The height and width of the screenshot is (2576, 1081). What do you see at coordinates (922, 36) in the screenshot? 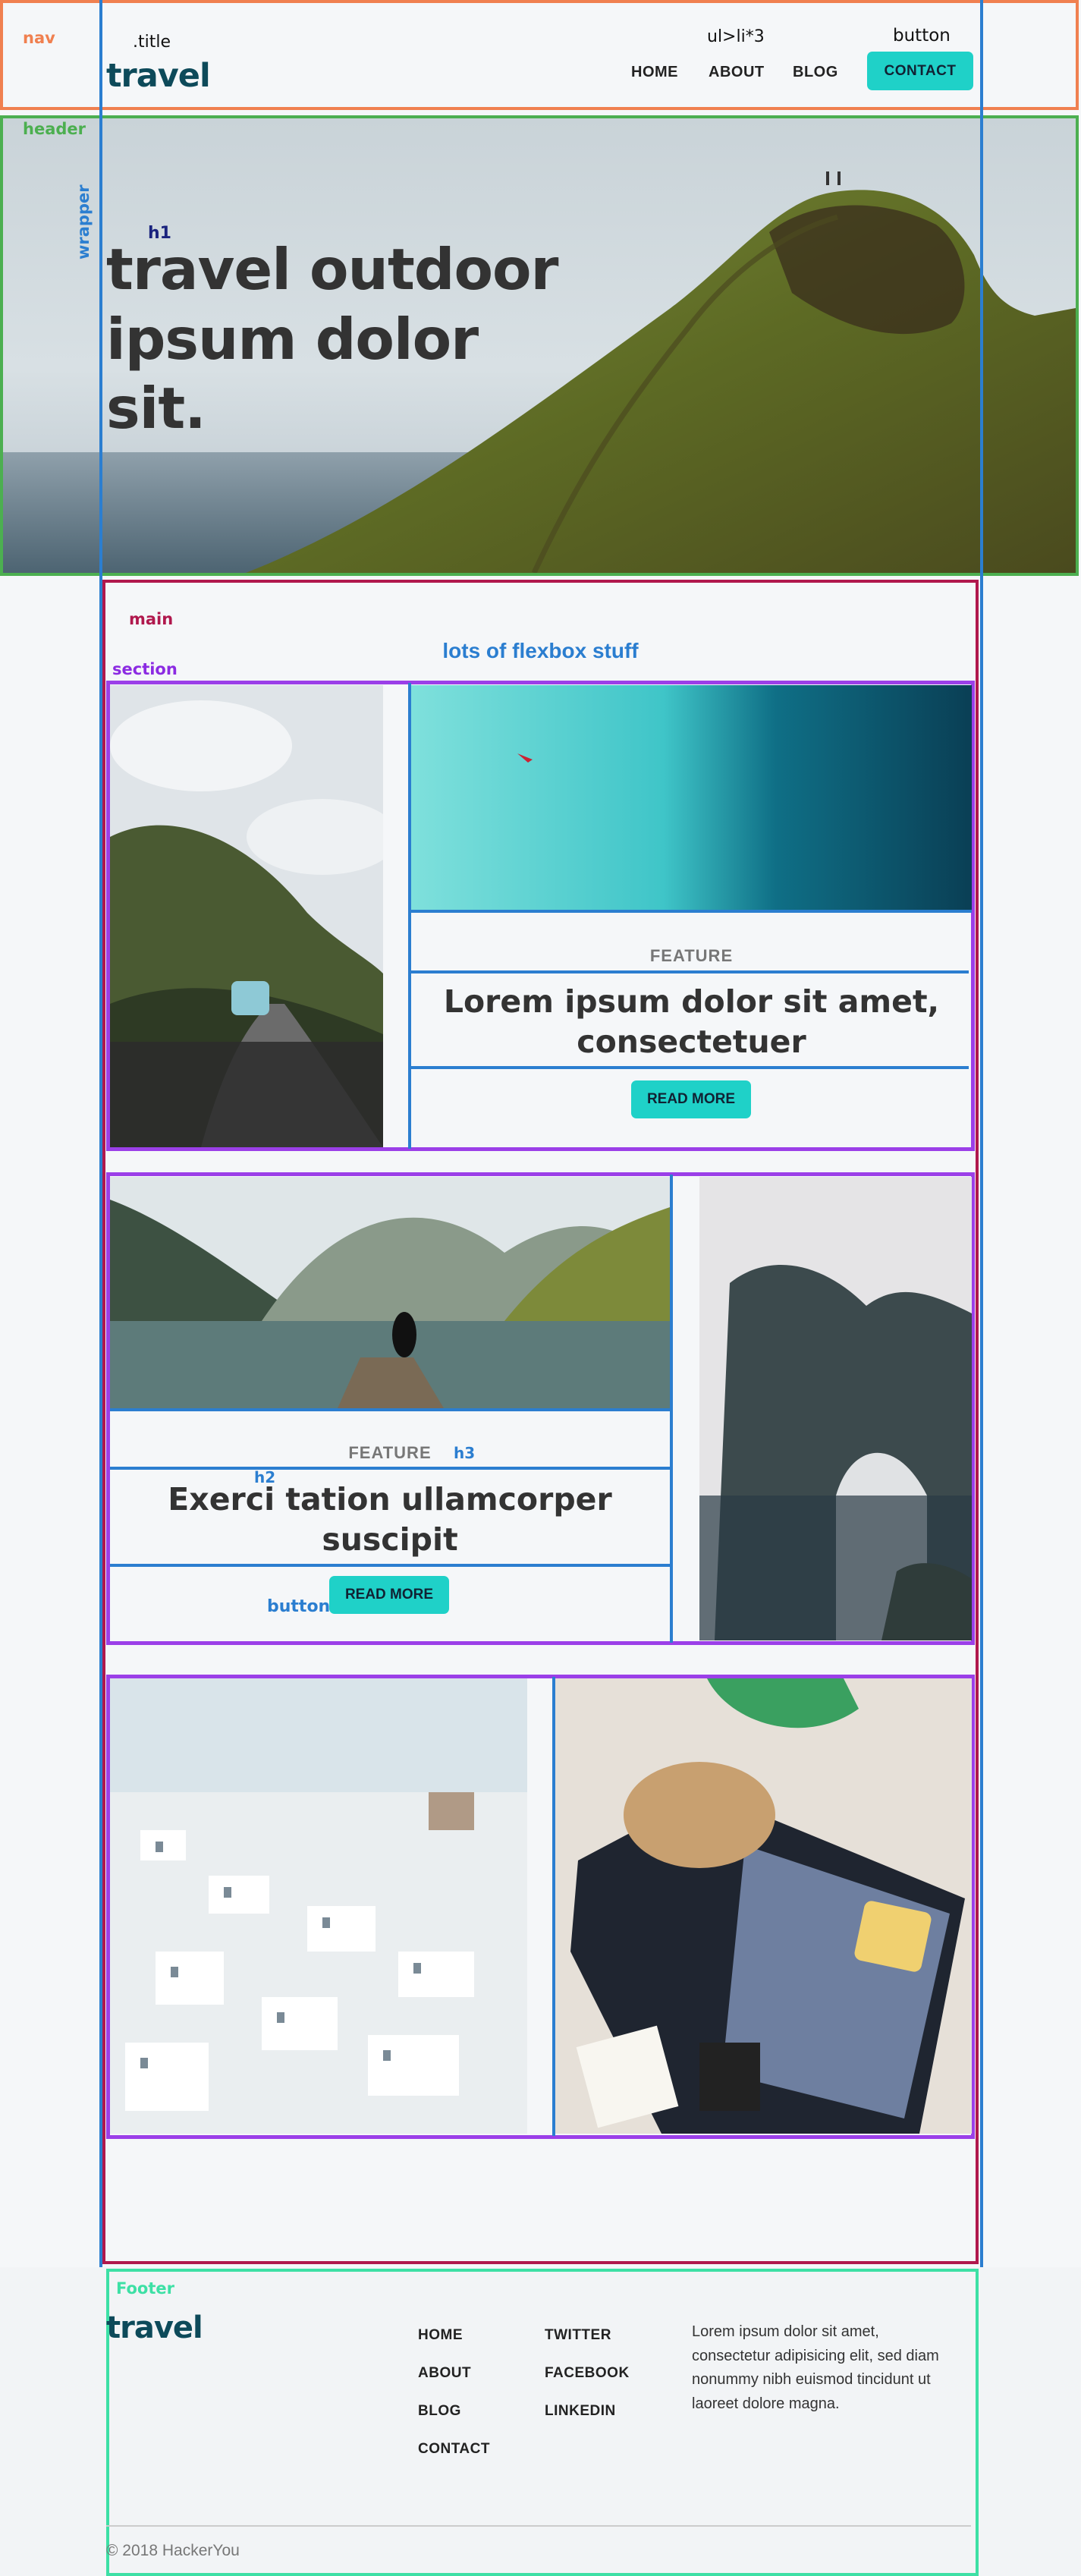
I see `button-debug-label: button` at bounding box center [922, 36].